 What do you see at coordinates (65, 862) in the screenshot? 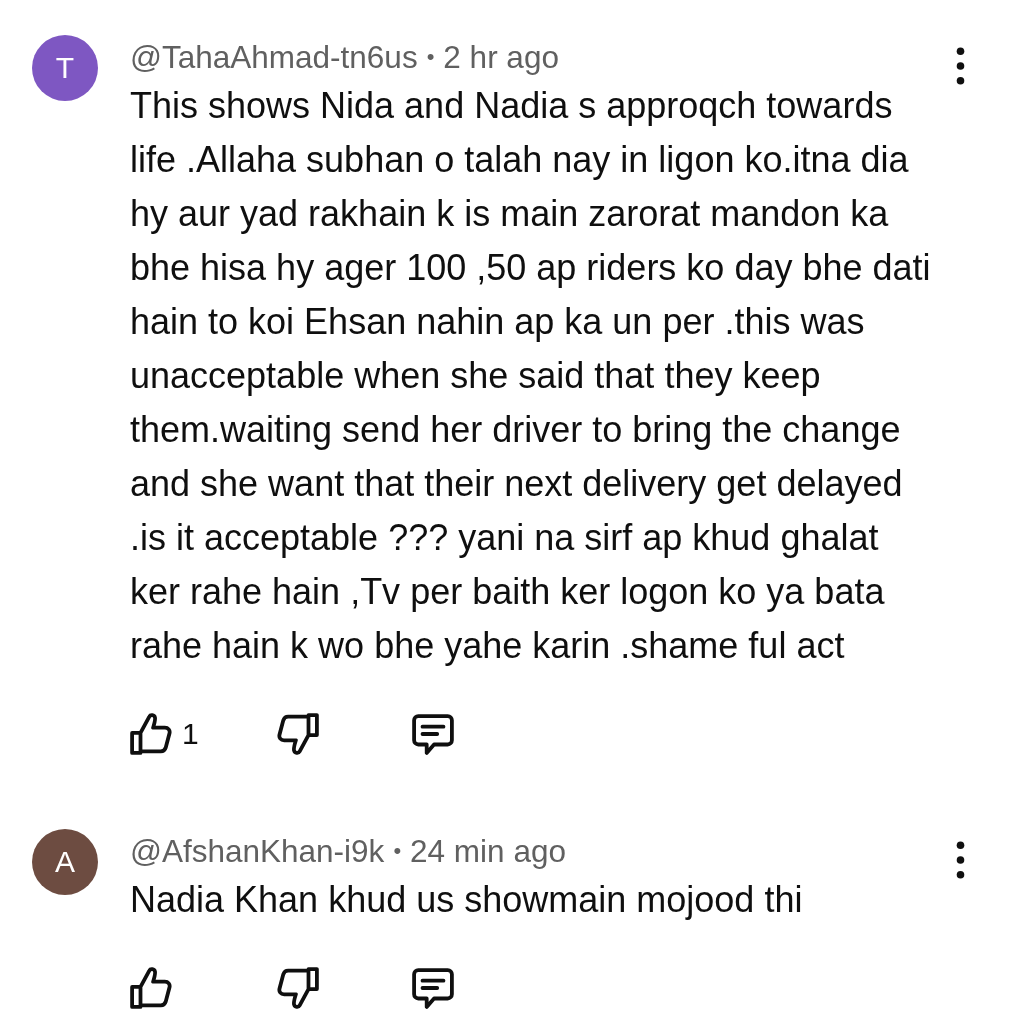
I see `avatar-icon: A` at bounding box center [65, 862].